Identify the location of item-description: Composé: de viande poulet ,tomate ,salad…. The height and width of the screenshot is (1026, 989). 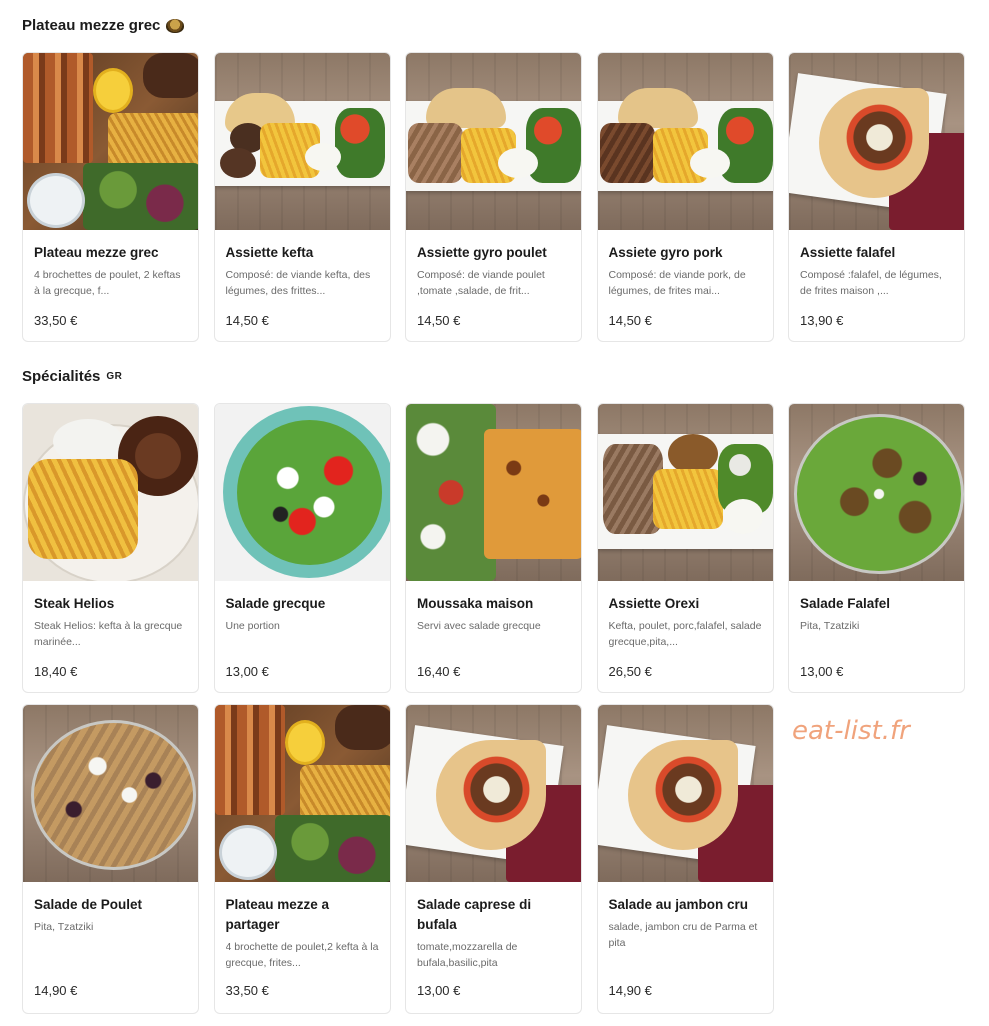
(481, 283).